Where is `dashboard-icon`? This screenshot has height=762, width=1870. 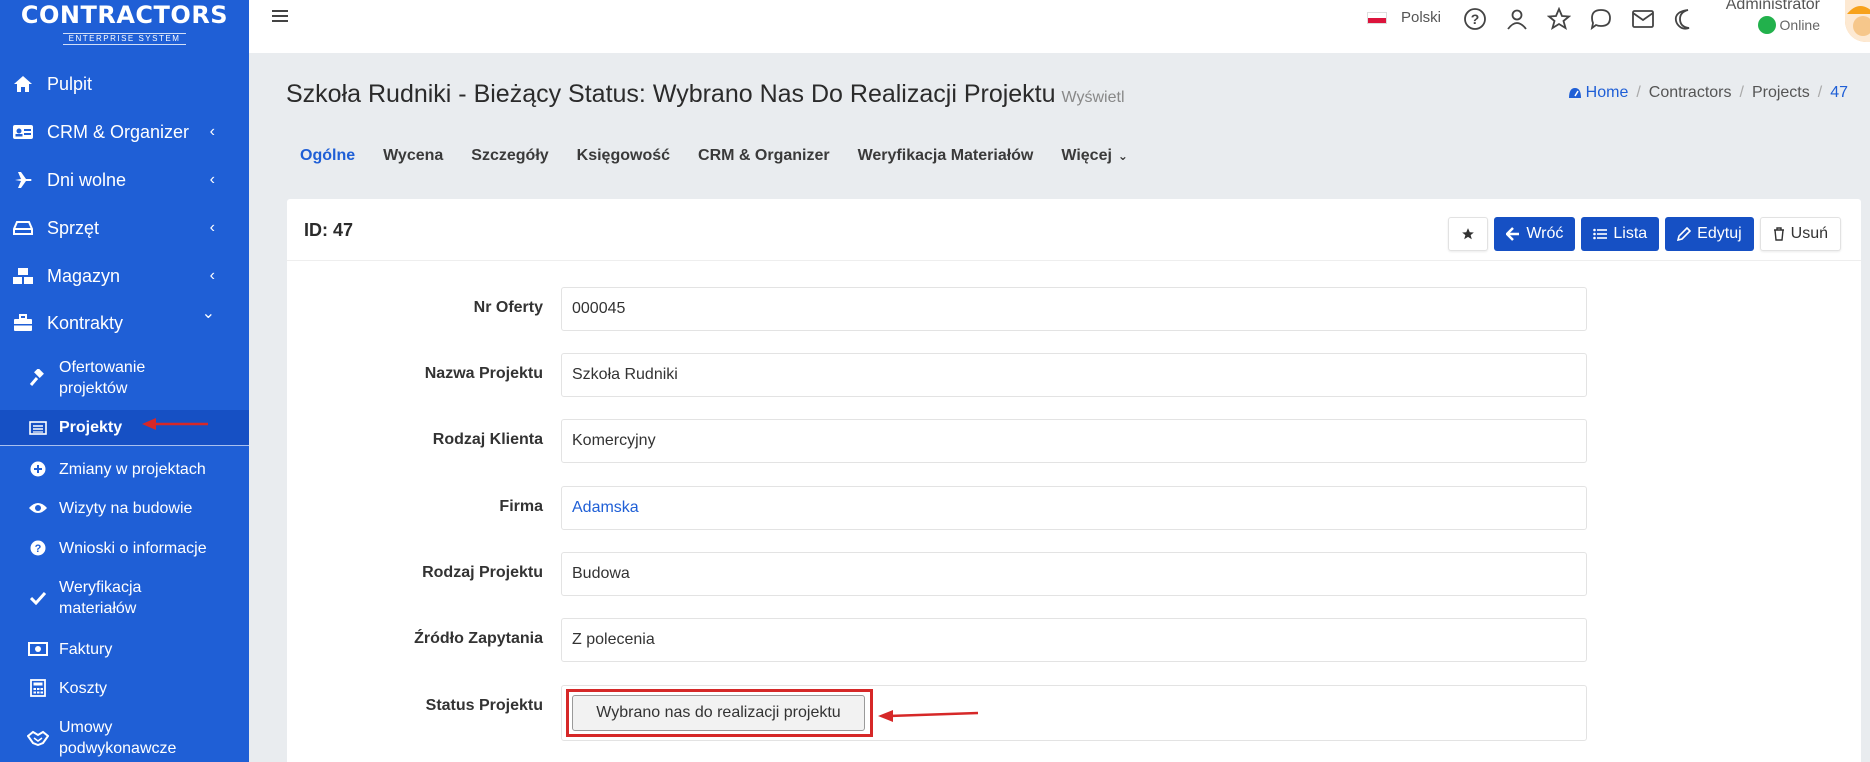 dashboard-icon is located at coordinates (1575, 93).